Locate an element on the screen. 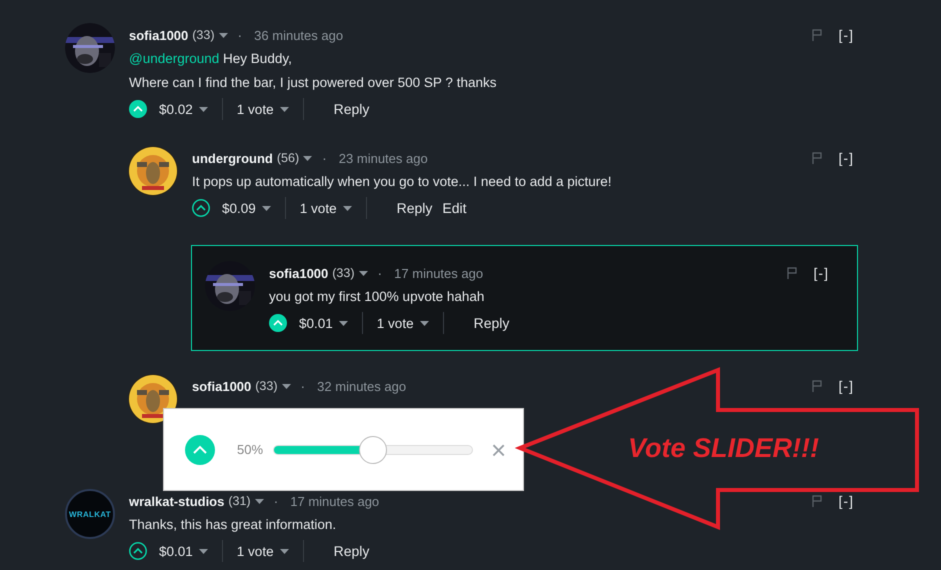  annotation-label: Vote SLIDER!!! is located at coordinates (723, 448).